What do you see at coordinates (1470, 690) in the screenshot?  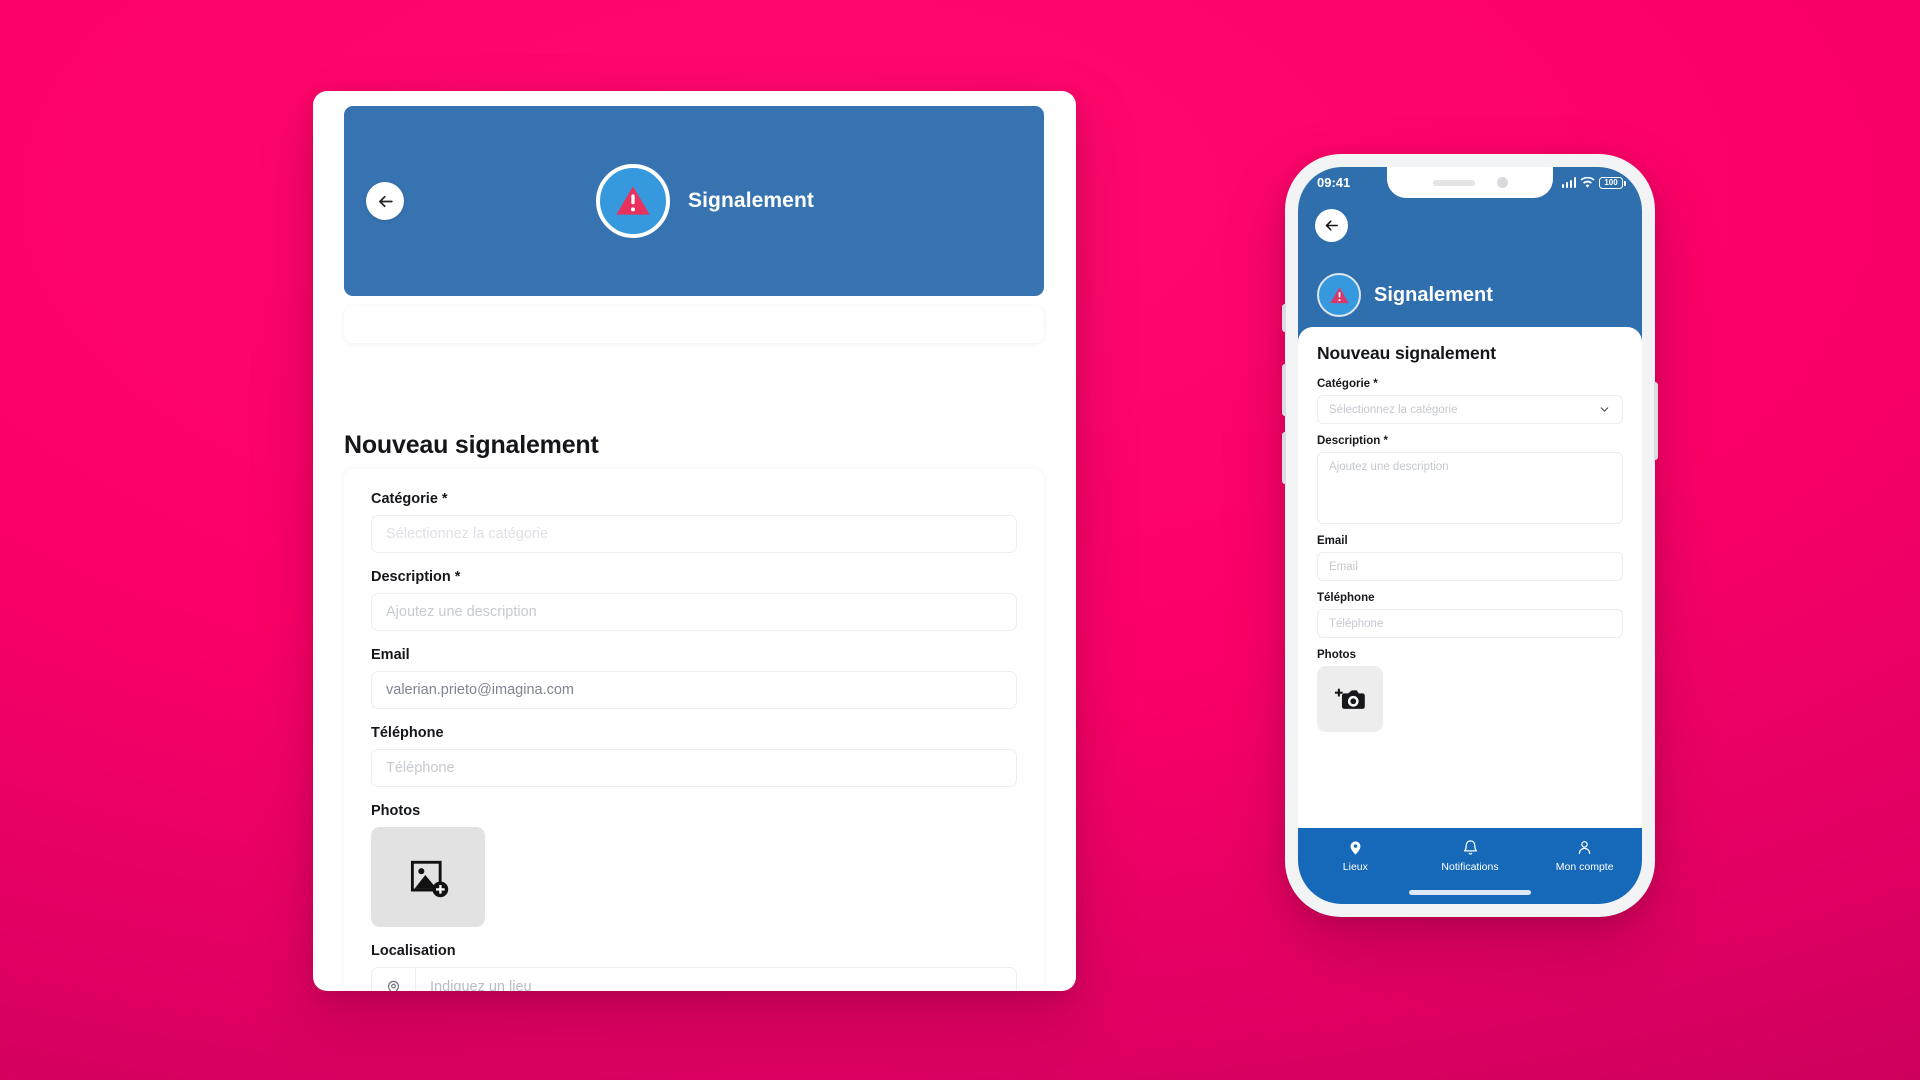 I see `phone-field-photos: Photos` at bounding box center [1470, 690].